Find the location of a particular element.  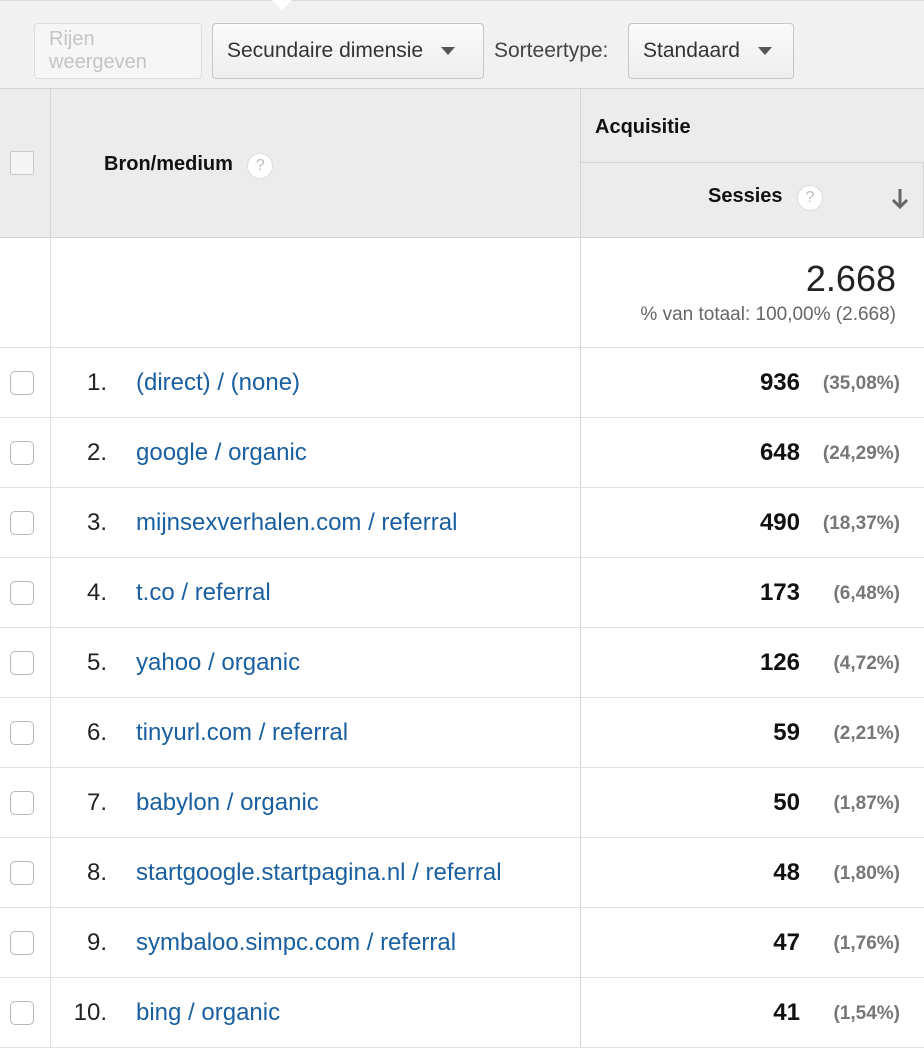

row-name-cell: 1. (direct) / (none) is located at coordinates (316, 382).